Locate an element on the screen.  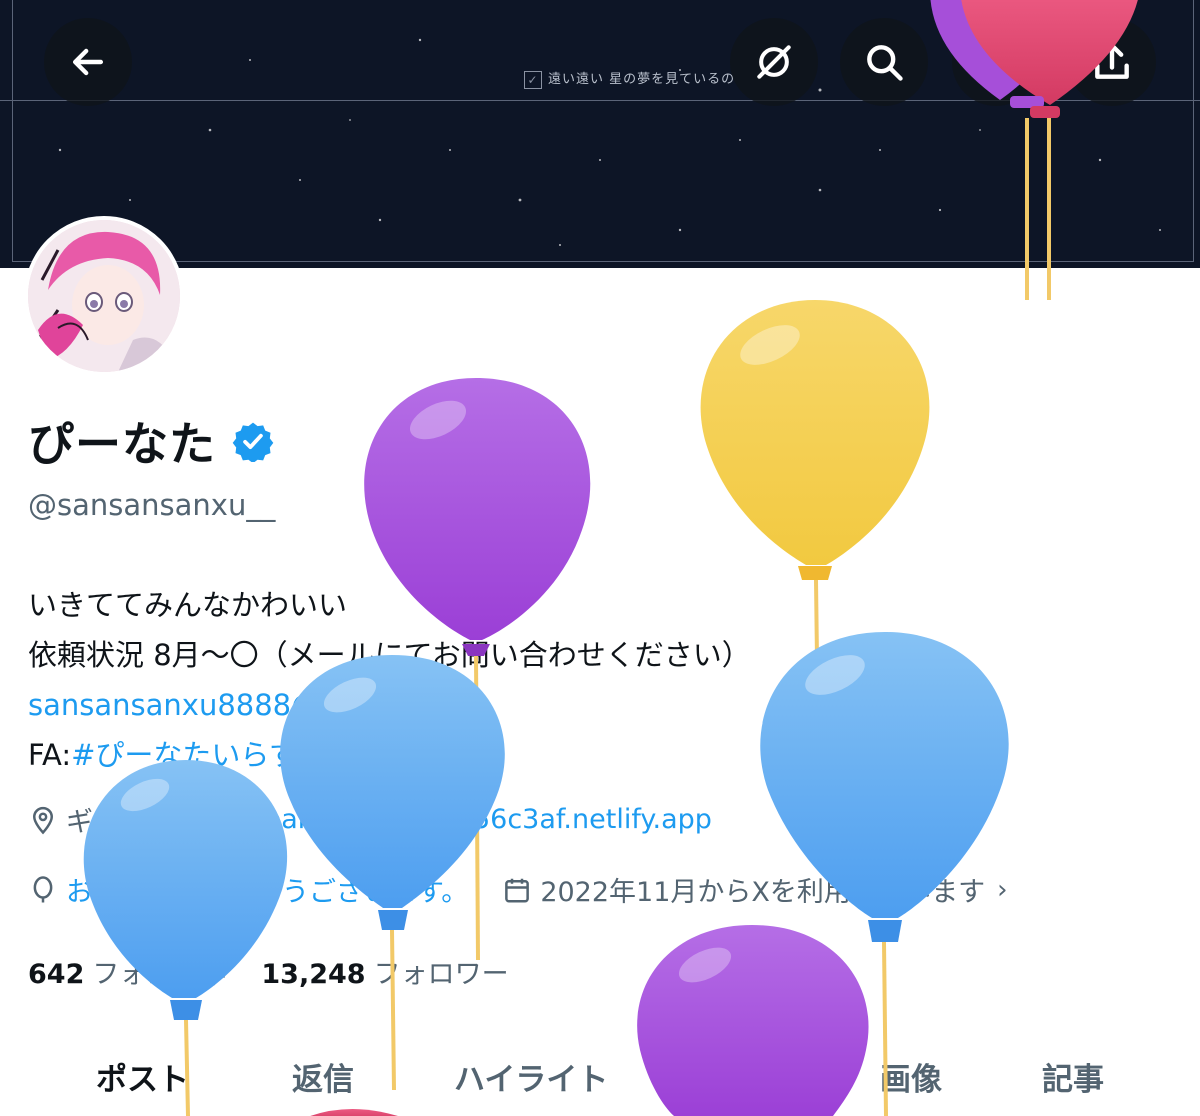
followers-count: 13,248 is located at coordinates (313, 974).